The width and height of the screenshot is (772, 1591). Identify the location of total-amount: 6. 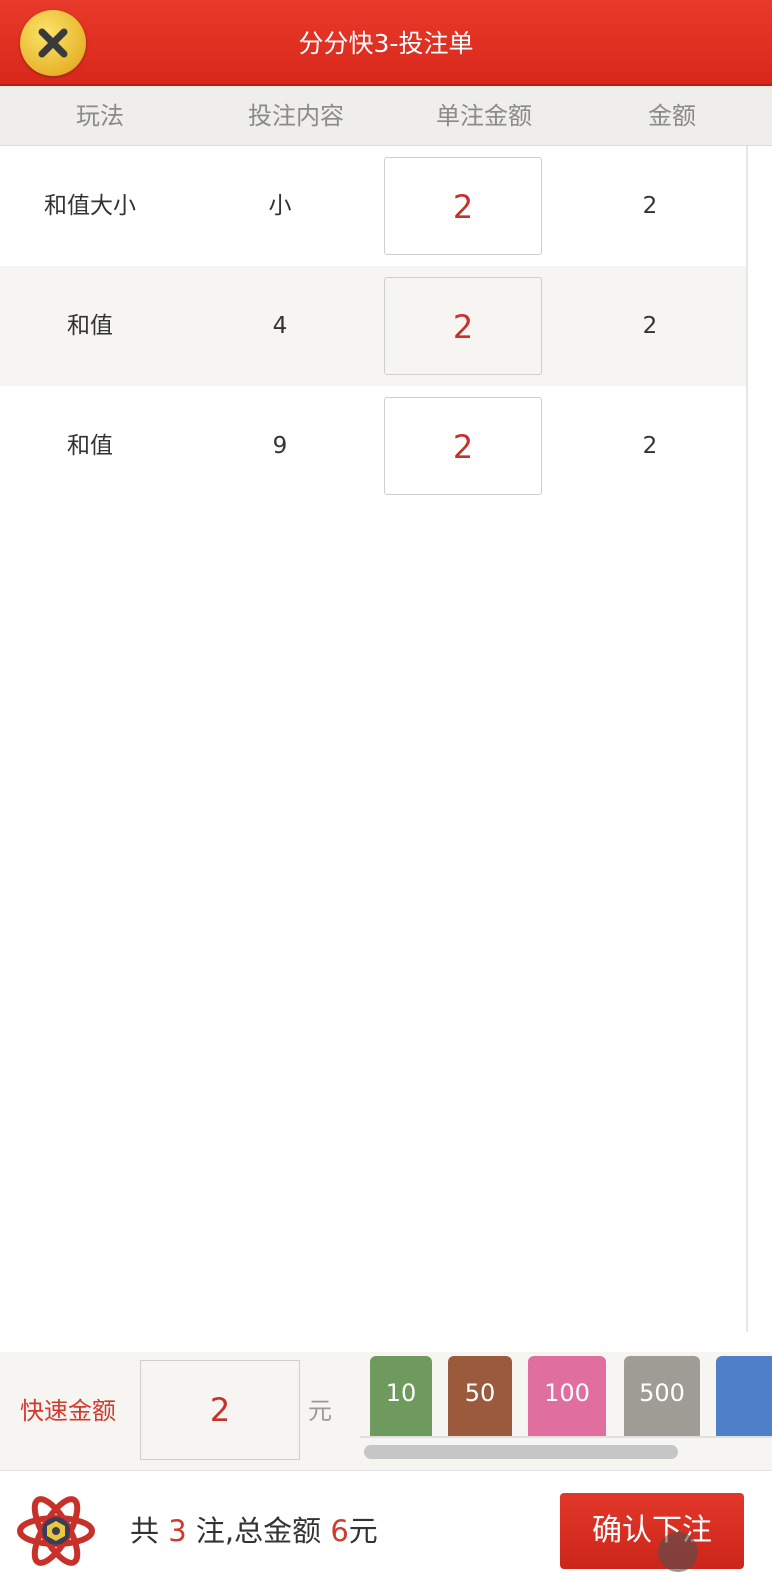
(339, 1531).